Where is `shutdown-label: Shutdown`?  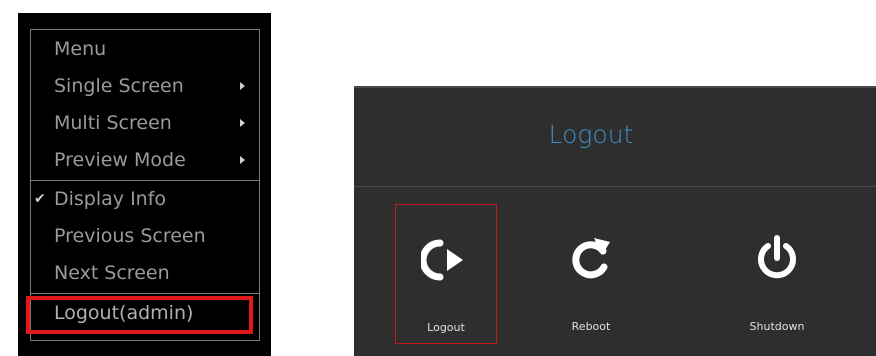
shutdown-label: Shutdown is located at coordinates (777, 326).